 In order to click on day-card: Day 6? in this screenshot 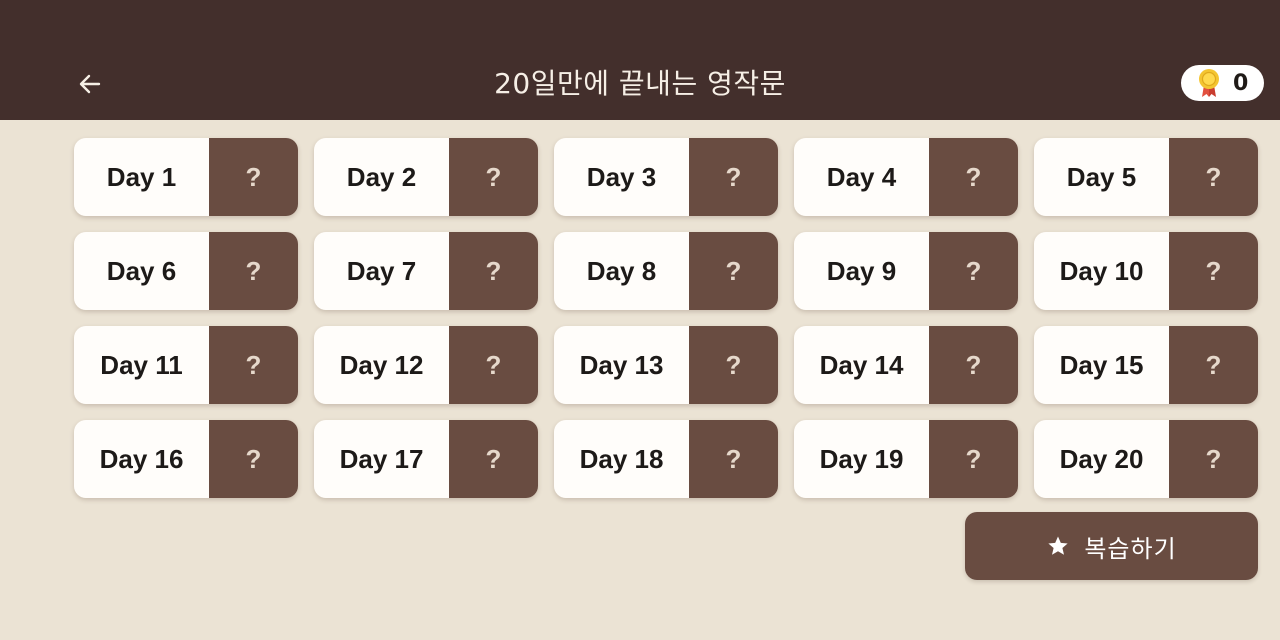, I will do `click(186, 271)`.